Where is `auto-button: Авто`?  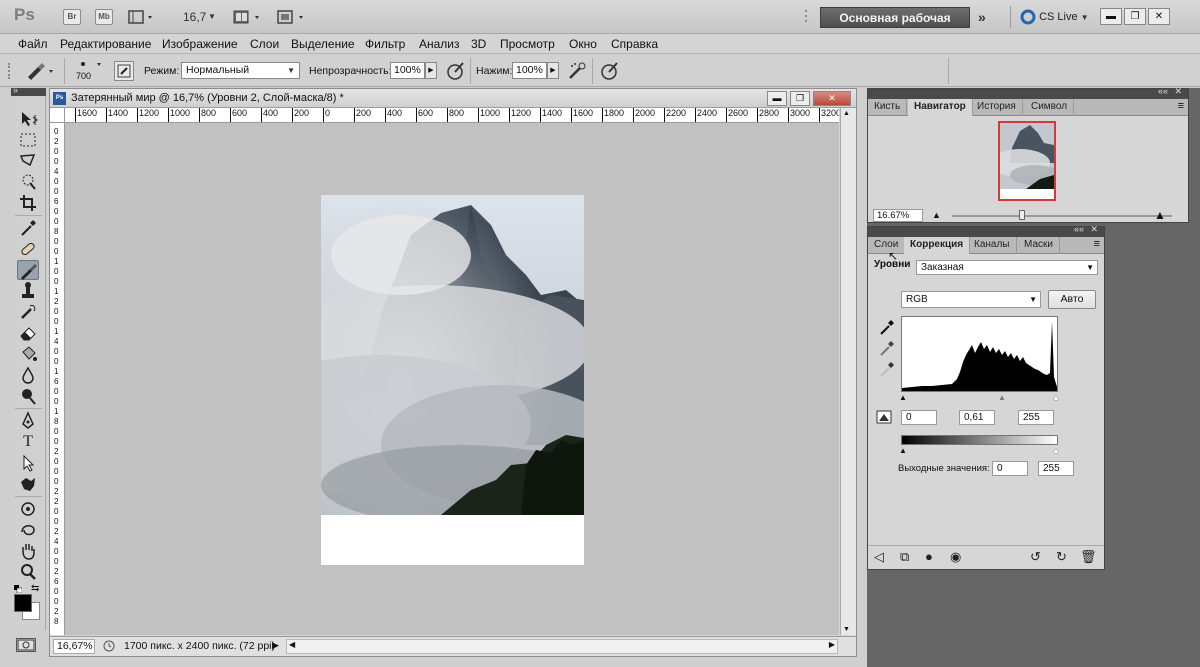
auto-button: Авто is located at coordinates (1072, 299).